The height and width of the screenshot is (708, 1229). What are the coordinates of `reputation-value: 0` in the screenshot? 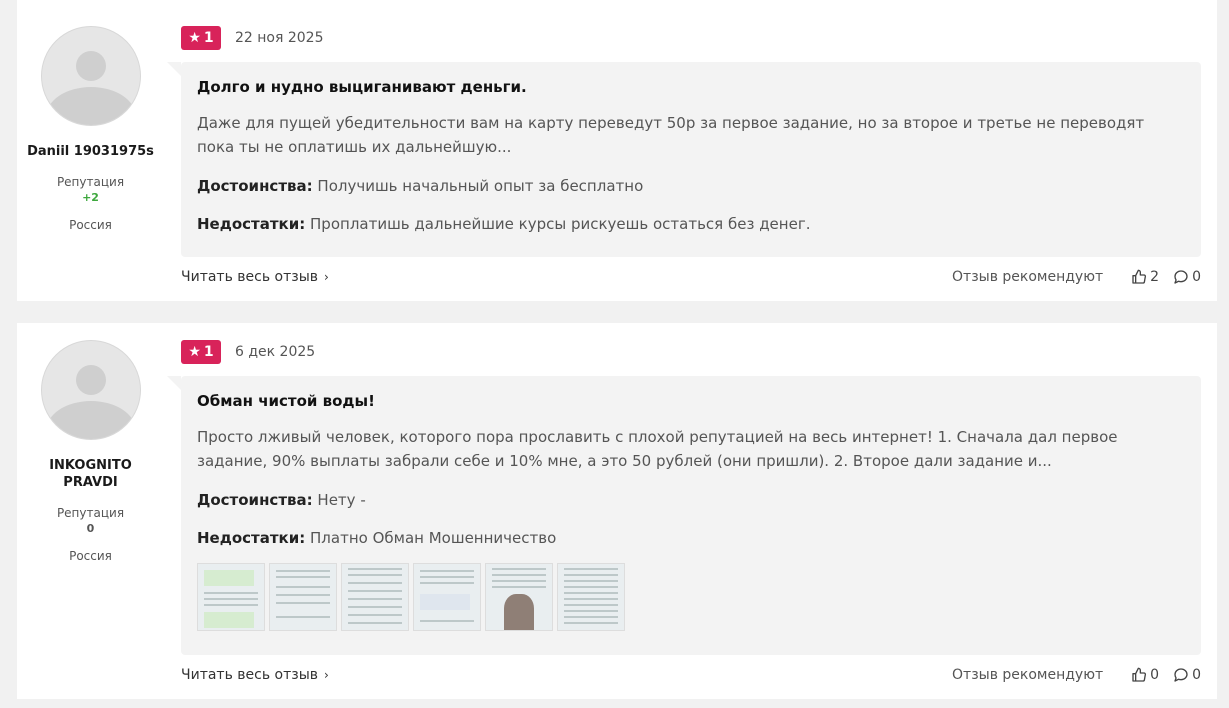 It's located at (90, 528).